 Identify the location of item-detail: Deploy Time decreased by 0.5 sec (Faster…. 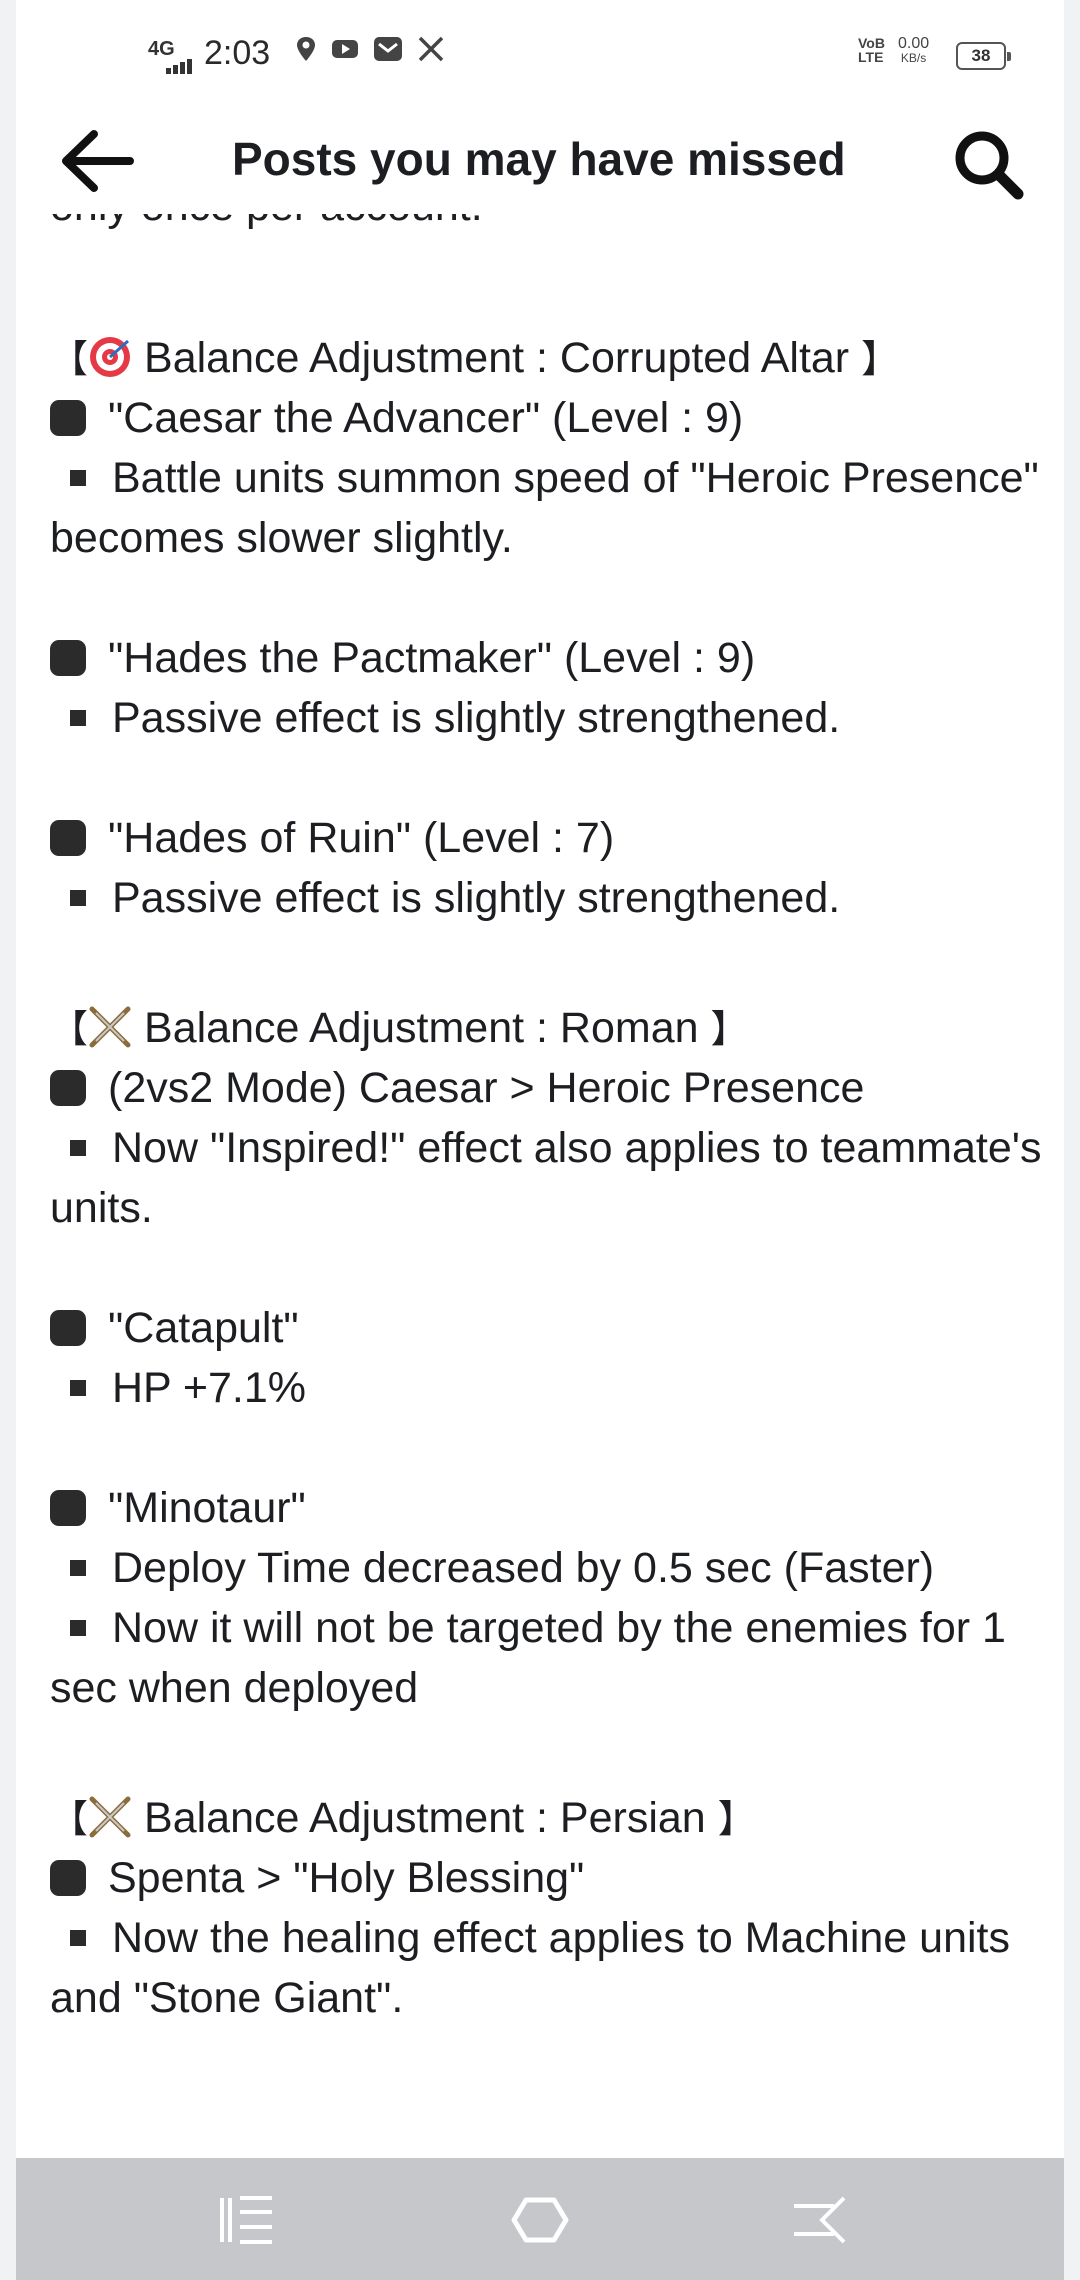
(550, 1568).